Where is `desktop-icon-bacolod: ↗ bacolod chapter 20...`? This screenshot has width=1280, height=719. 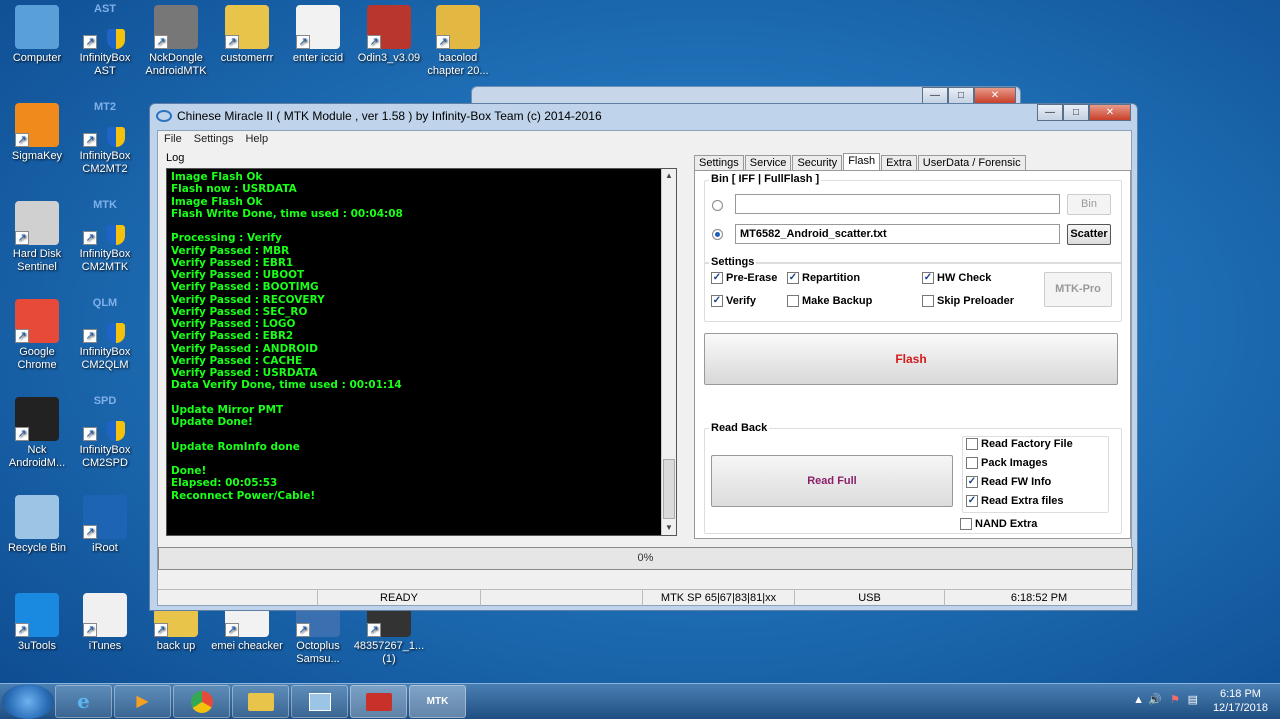
desktop-icon-bacolod: ↗ bacolod chapter 20... is located at coordinates (458, 41).